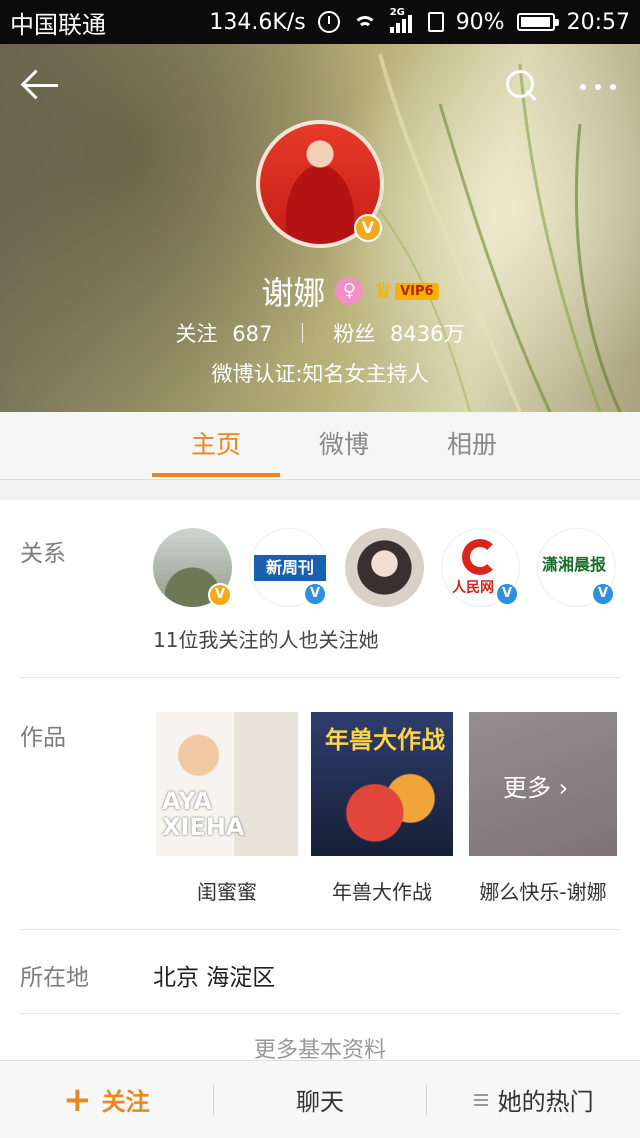 The height and width of the screenshot is (1138, 640). I want to click on battery-icon, so click(537, 22).